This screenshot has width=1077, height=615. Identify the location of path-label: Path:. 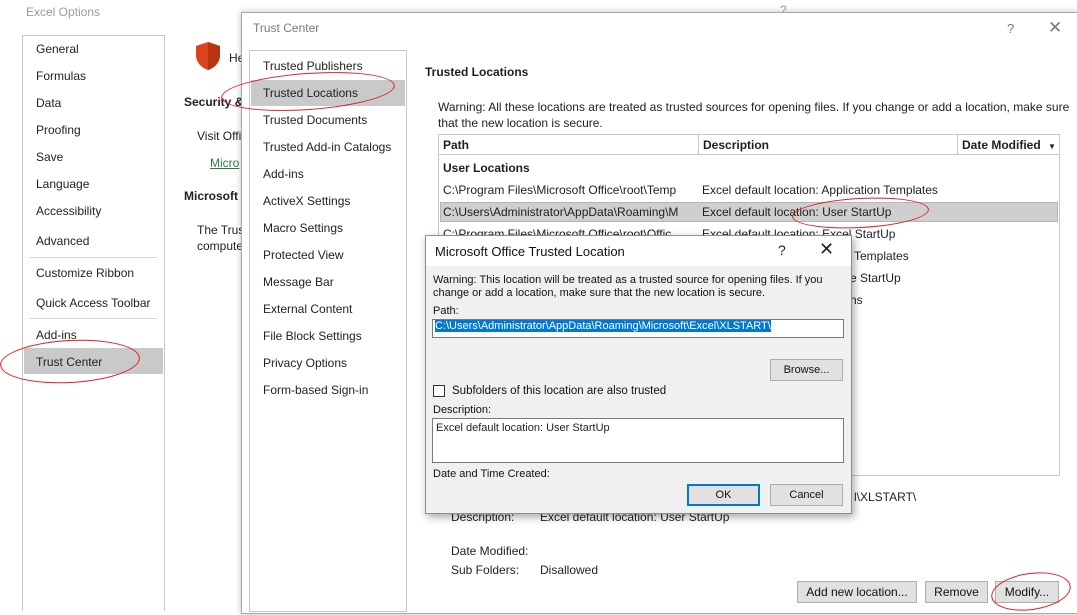
(446, 311).